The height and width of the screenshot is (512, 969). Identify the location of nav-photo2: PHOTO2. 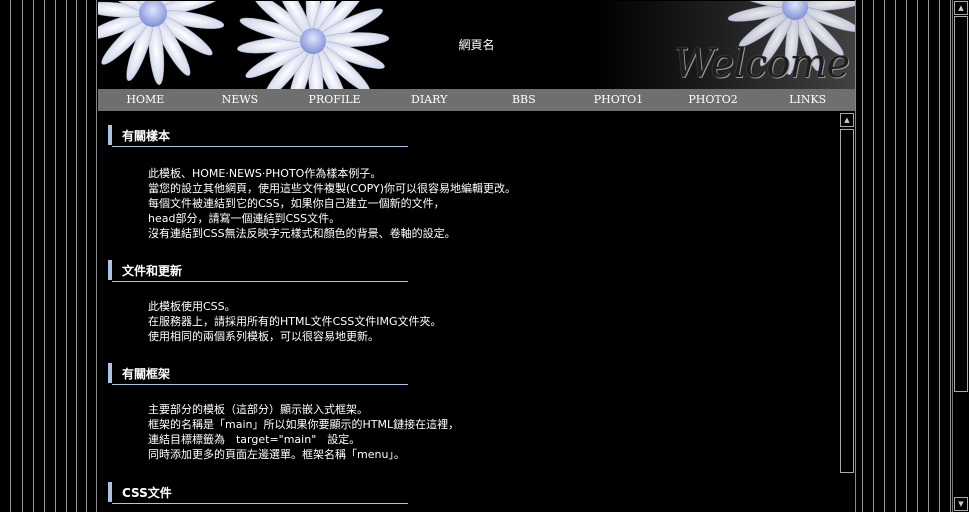
(713, 100).